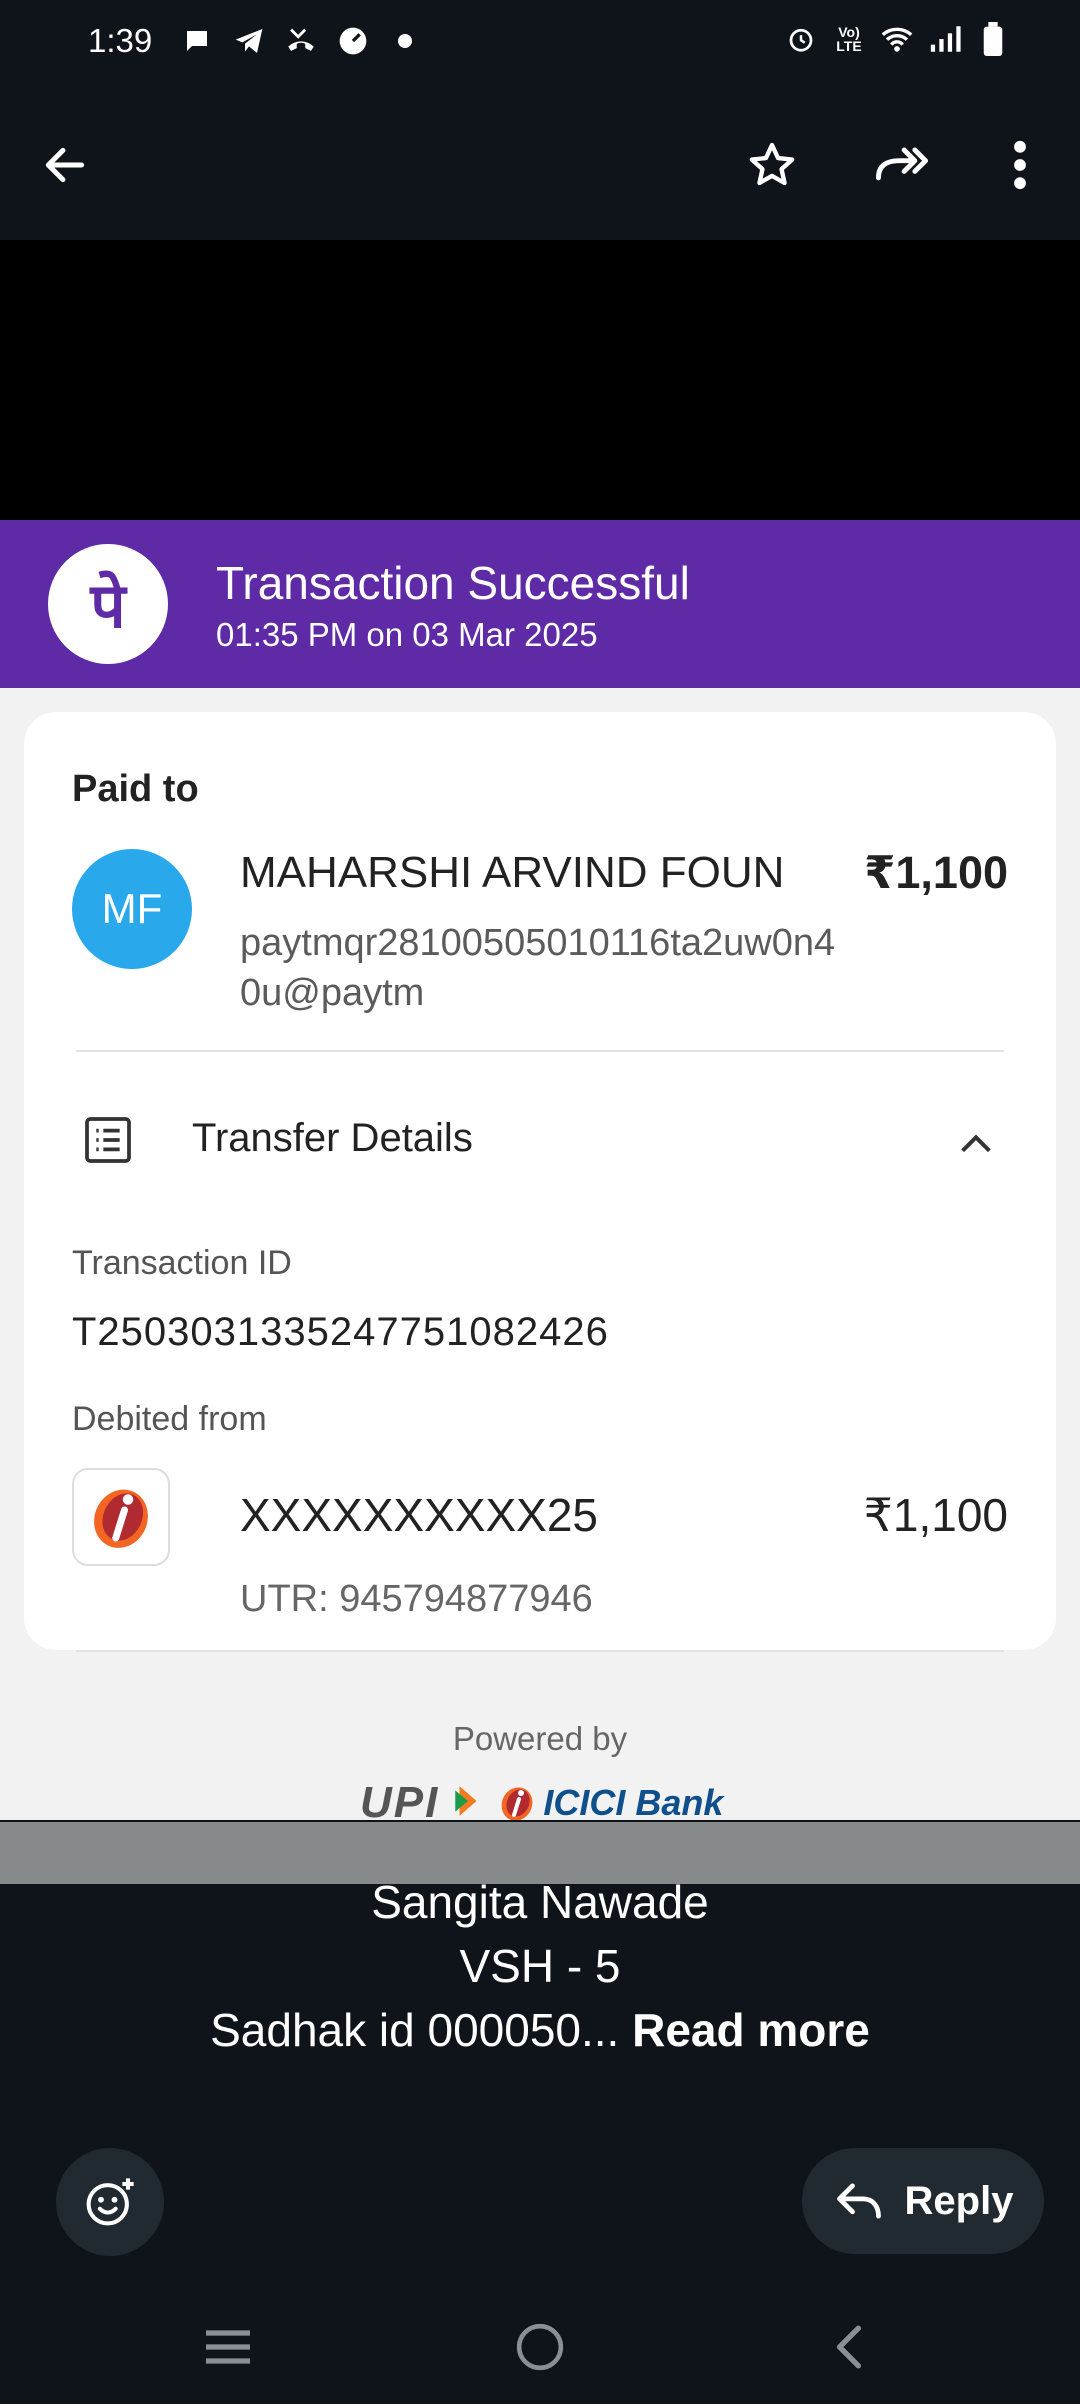 The height and width of the screenshot is (2404, 1080). What do you see at coordinates (538, 968) in the screenshot?
I see `upi-id: paytmqr28100505010116ta2uw0n40u@paytm` at bounding box center [538, 968].